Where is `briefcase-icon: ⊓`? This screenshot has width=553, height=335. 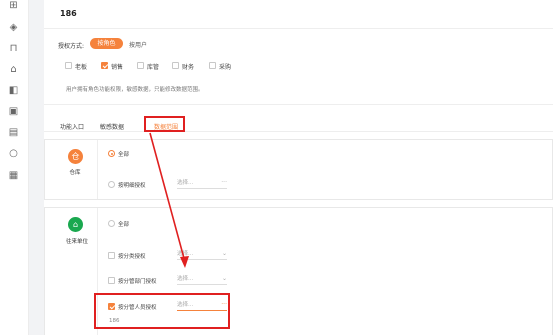
briefcase-icon: ⊓ is located at coordinates (13, 48).